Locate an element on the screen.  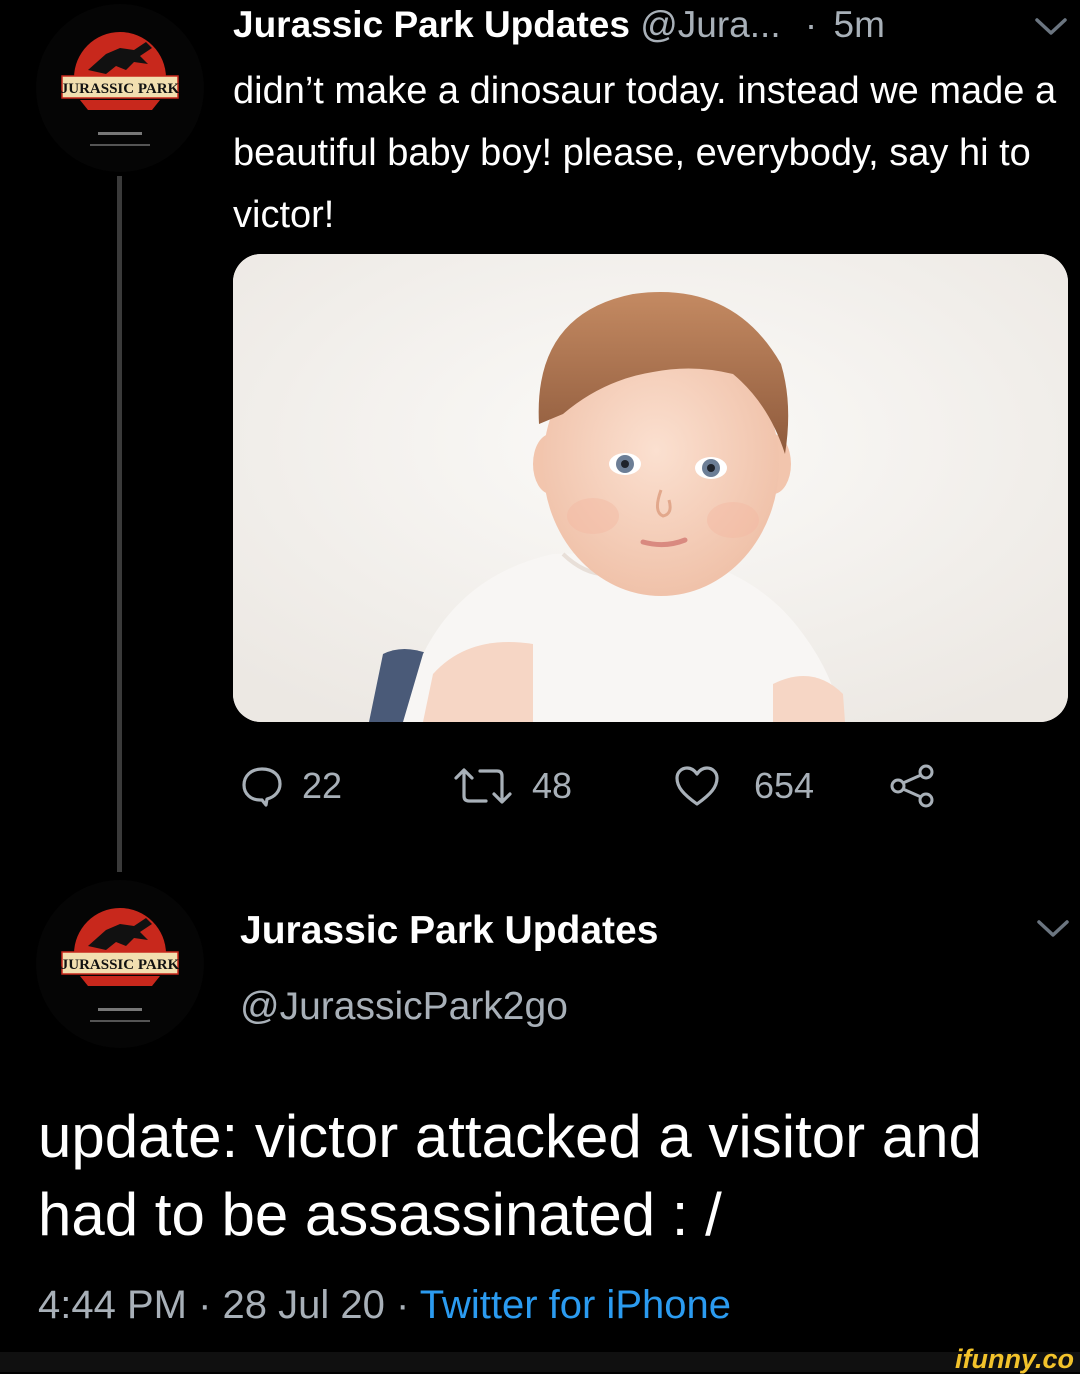
share-button is located at coordinates (912, 786).